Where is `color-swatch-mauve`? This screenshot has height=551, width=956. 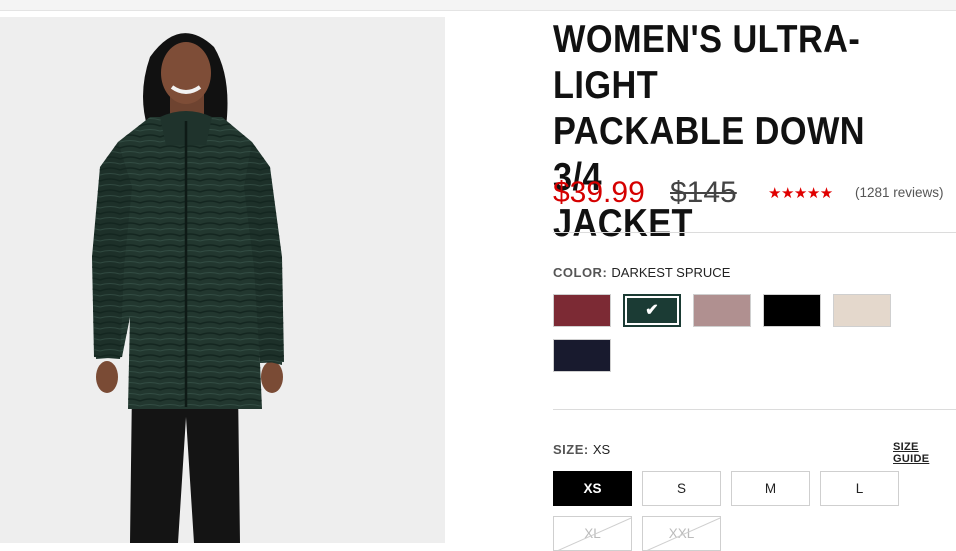 color-swatch-mauve is located at coordinates (722, 310).